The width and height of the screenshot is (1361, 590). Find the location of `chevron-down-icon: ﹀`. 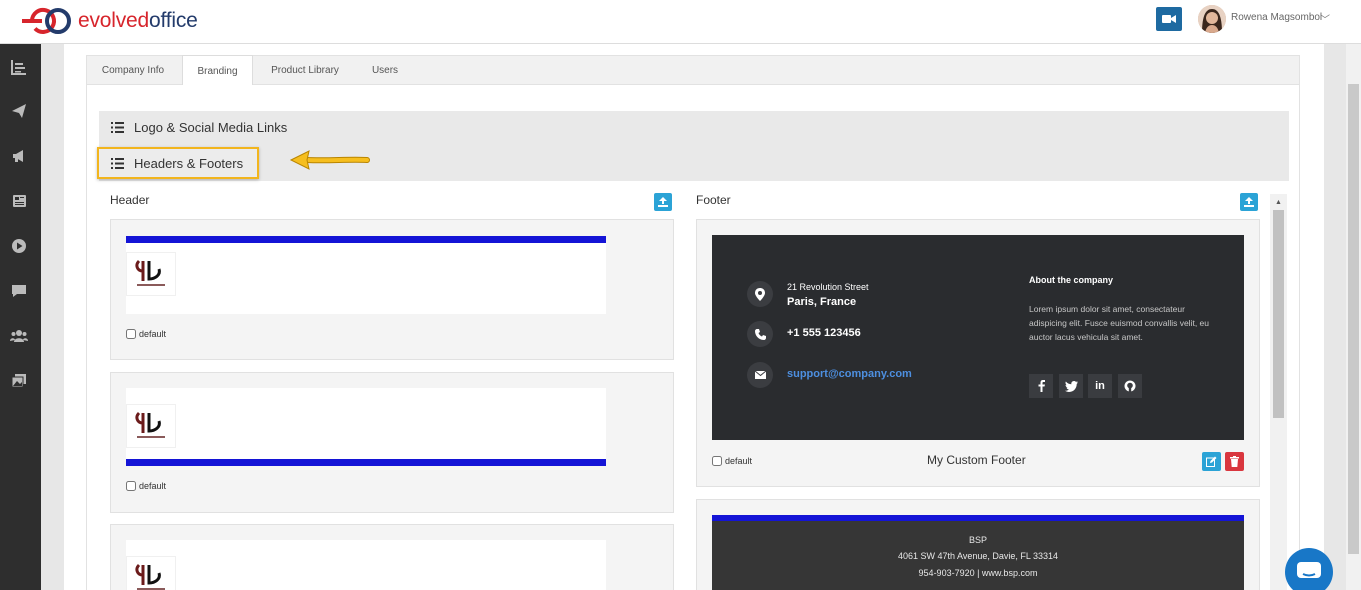

chevron-down-icon: ﹀ is located at coordinates (1325, 18).